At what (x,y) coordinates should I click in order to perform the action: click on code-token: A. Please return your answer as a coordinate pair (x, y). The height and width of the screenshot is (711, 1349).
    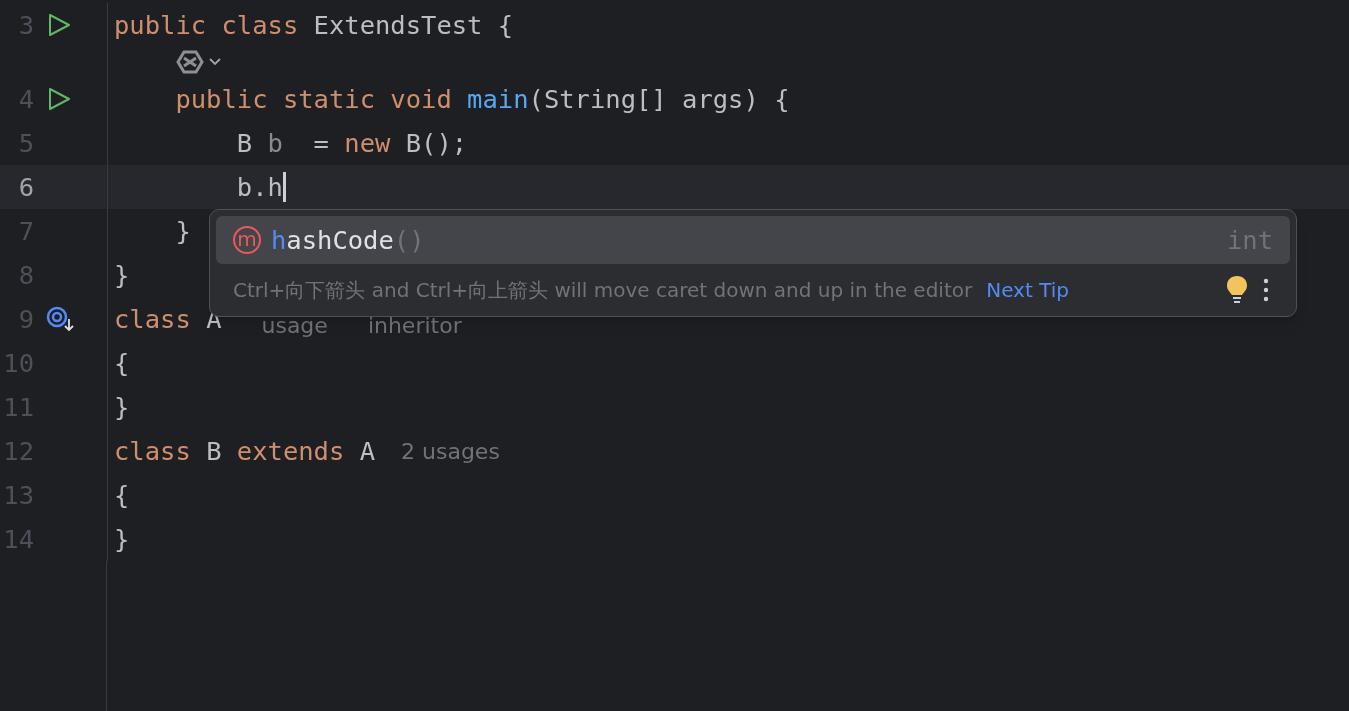
    Looking at the image, I should click on (367, 451).